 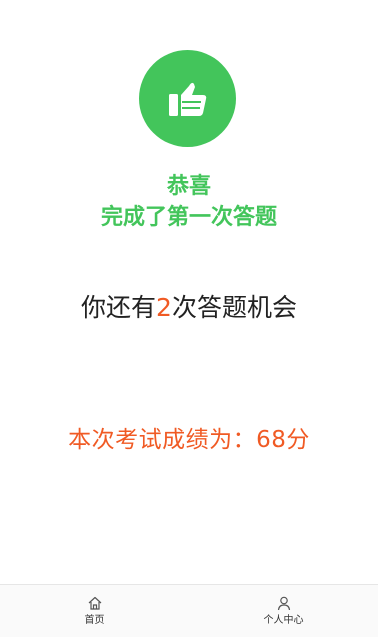 I want to click on remaining-count: 2, so click(x=164, y=307).